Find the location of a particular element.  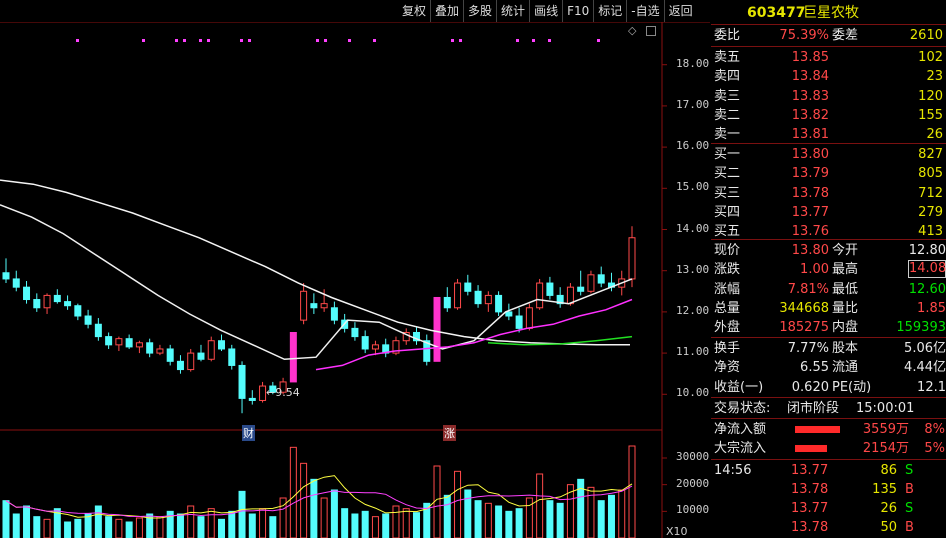

toolbar-button: 叠加 is located at coordinates (446, 11).